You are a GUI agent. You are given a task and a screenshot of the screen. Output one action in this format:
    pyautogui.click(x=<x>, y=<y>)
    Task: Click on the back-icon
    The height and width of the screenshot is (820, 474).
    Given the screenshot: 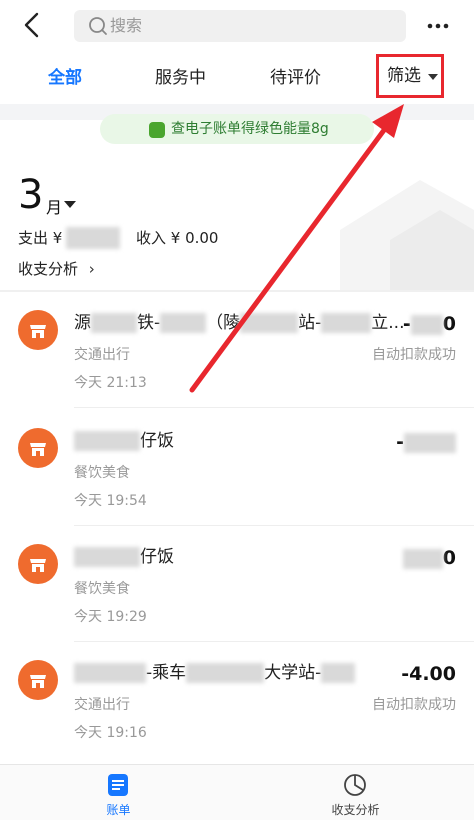 What is the action you would take?
    pyautogui.click(x=33, y=25)
    